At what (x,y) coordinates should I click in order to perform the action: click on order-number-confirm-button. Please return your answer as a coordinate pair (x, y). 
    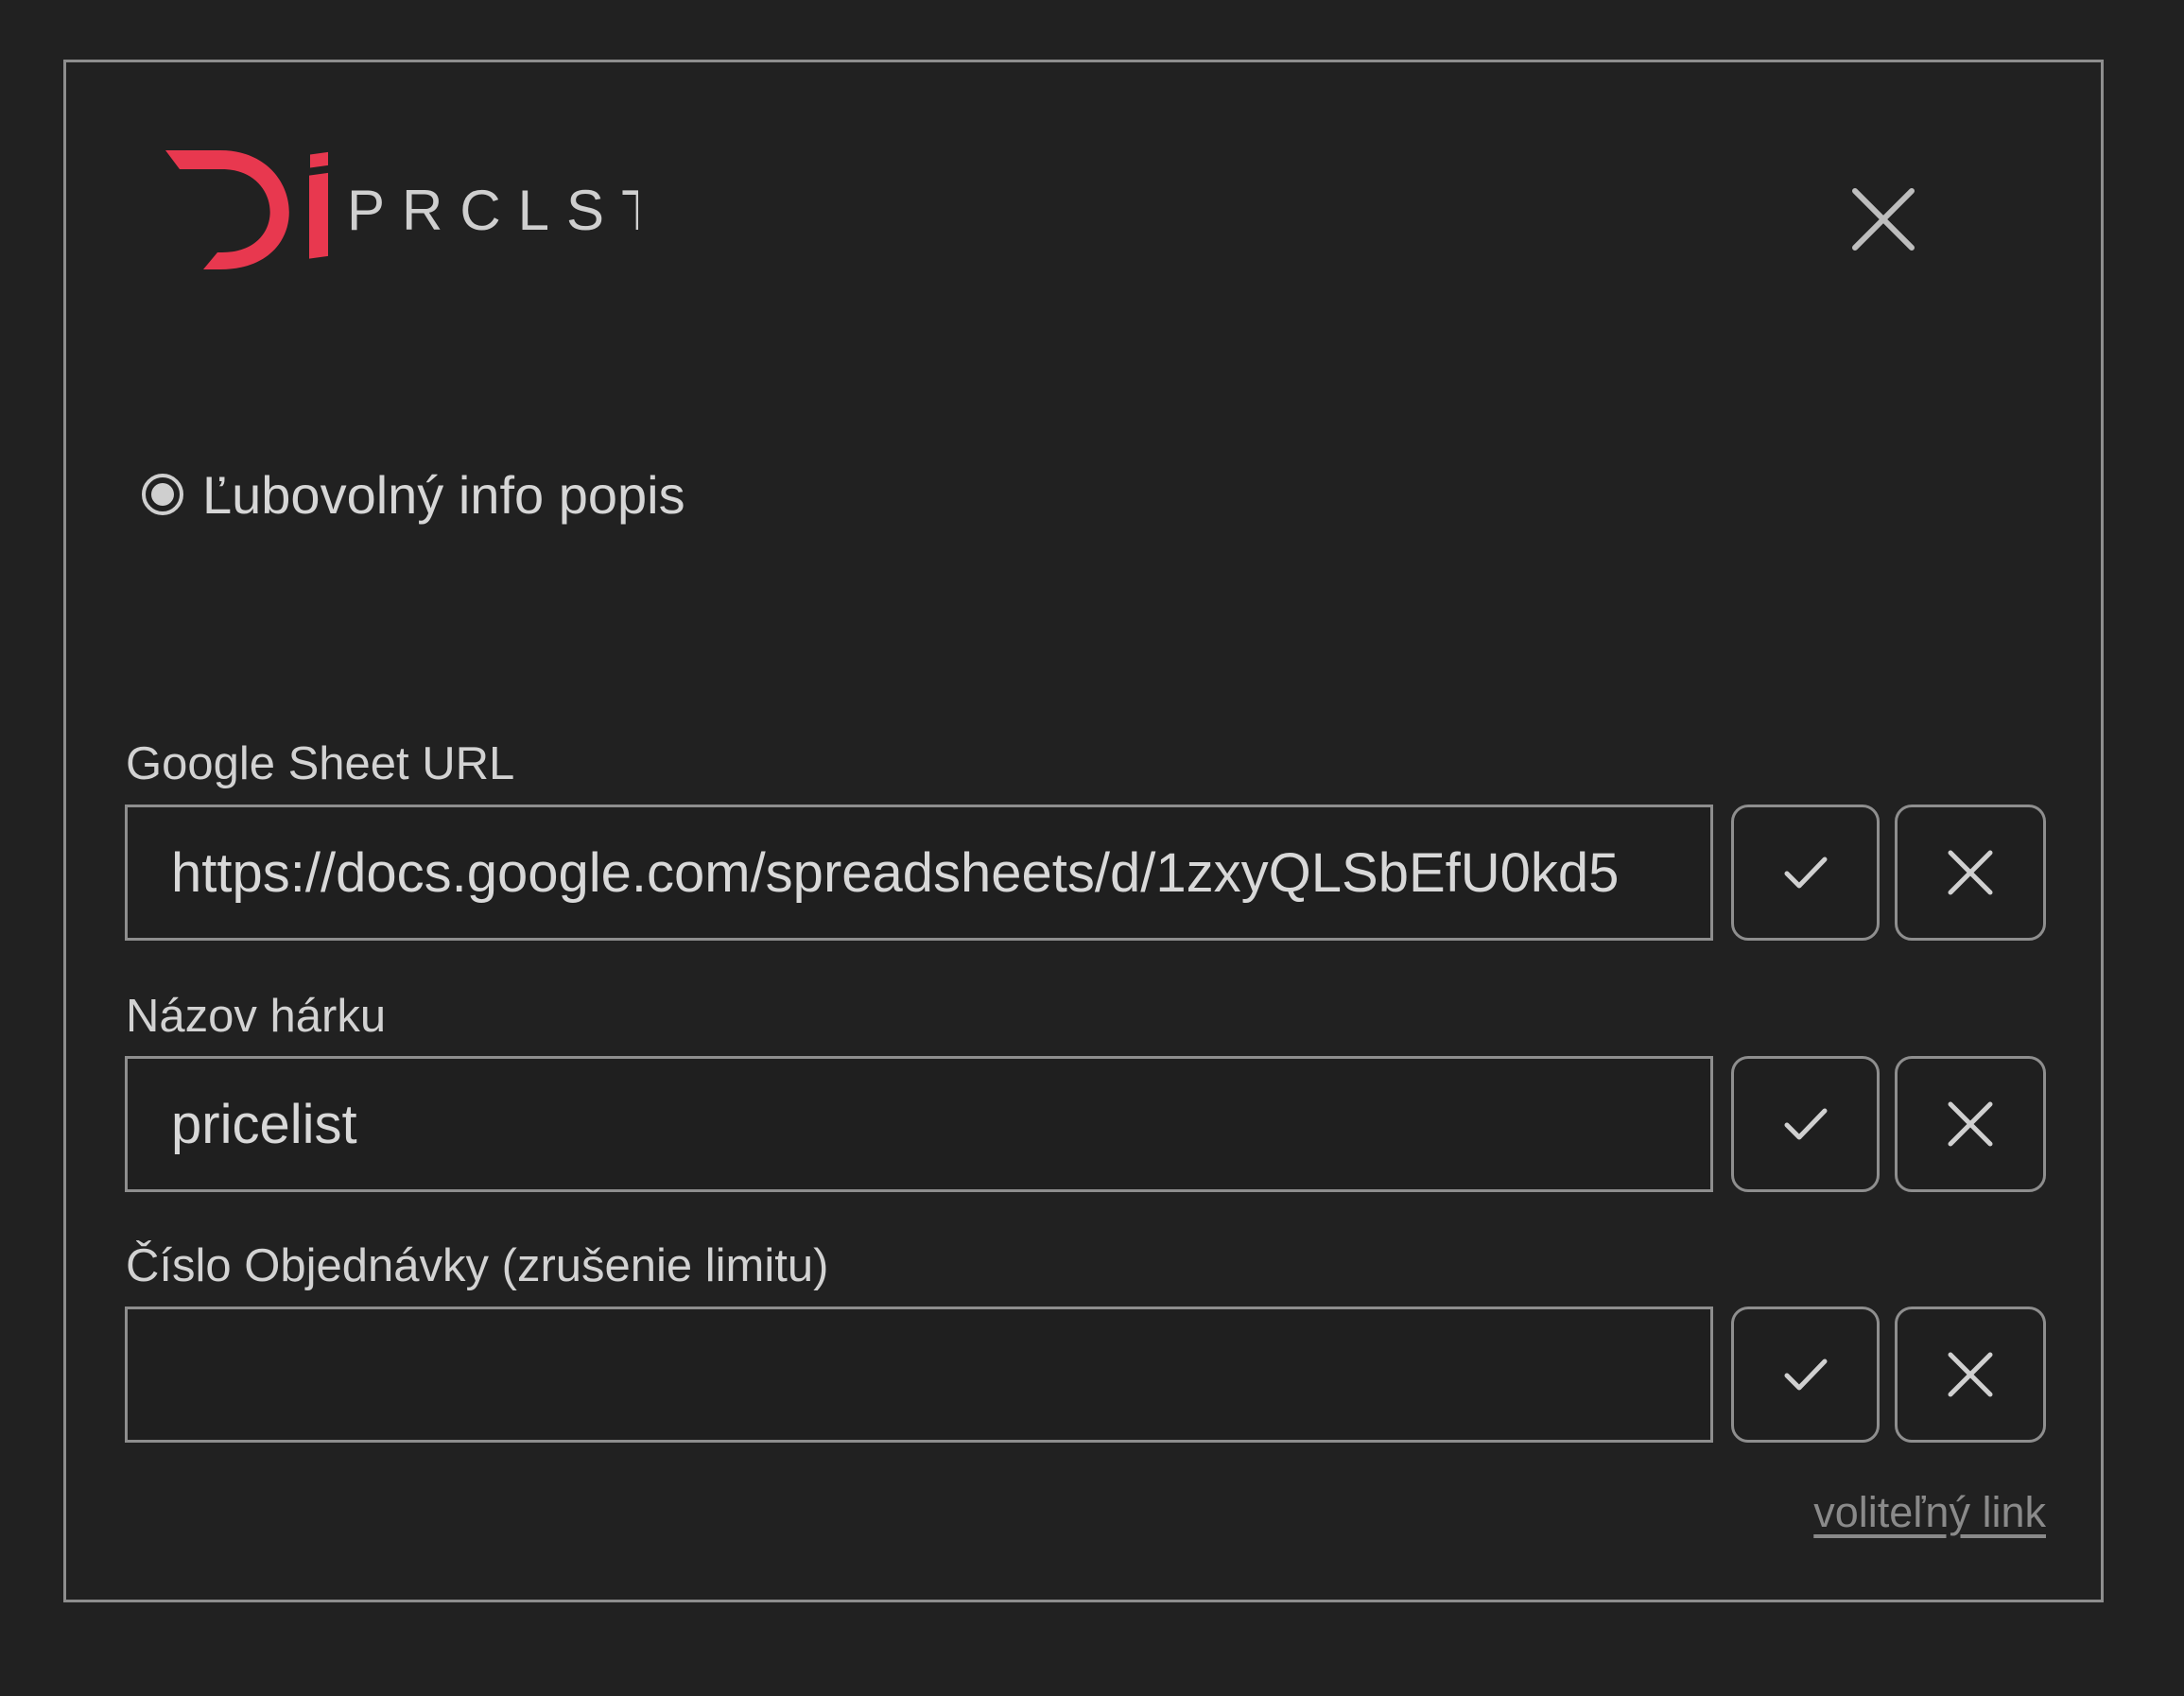
    Looking at the image, I should click on (1805, 1375).